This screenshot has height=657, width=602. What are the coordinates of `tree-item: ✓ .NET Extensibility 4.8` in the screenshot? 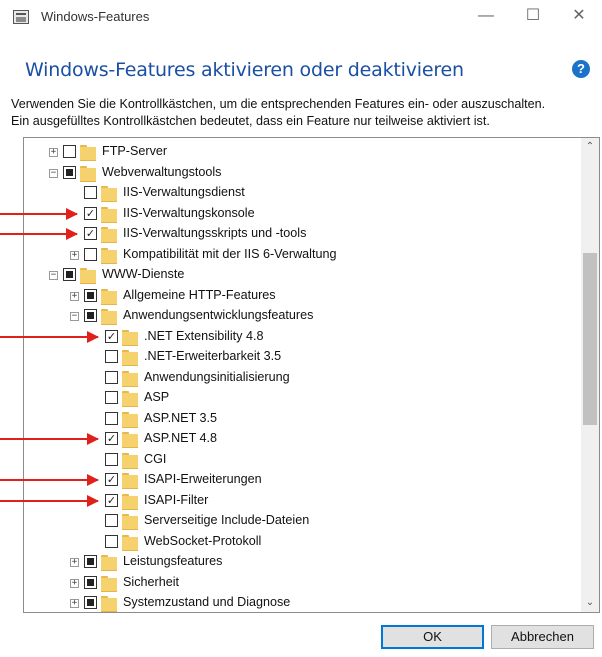 It's located at (302, 337).